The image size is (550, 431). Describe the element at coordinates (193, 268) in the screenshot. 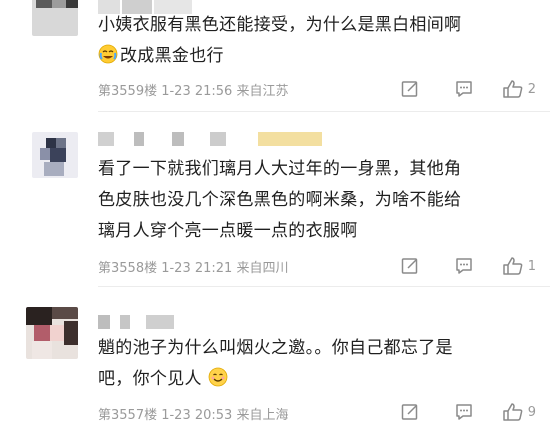

I see `comment-meta: 第3558楼 1-23 21:21 来自四川` at that location.